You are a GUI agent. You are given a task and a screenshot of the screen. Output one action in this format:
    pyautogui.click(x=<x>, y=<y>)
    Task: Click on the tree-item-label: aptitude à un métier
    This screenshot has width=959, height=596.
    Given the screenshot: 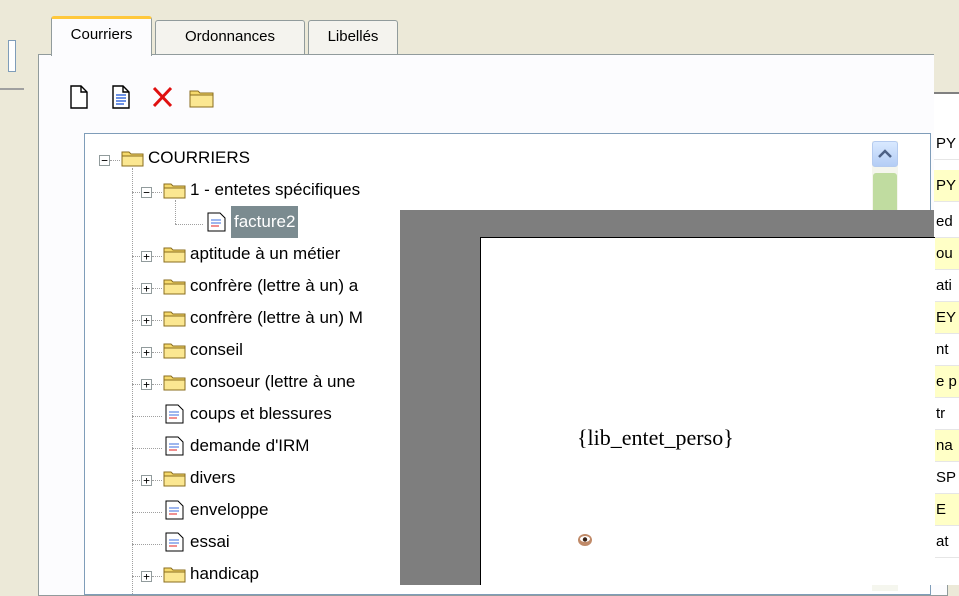 What is the action you would take?
    pyautogui.click(x=265, y=253)
    